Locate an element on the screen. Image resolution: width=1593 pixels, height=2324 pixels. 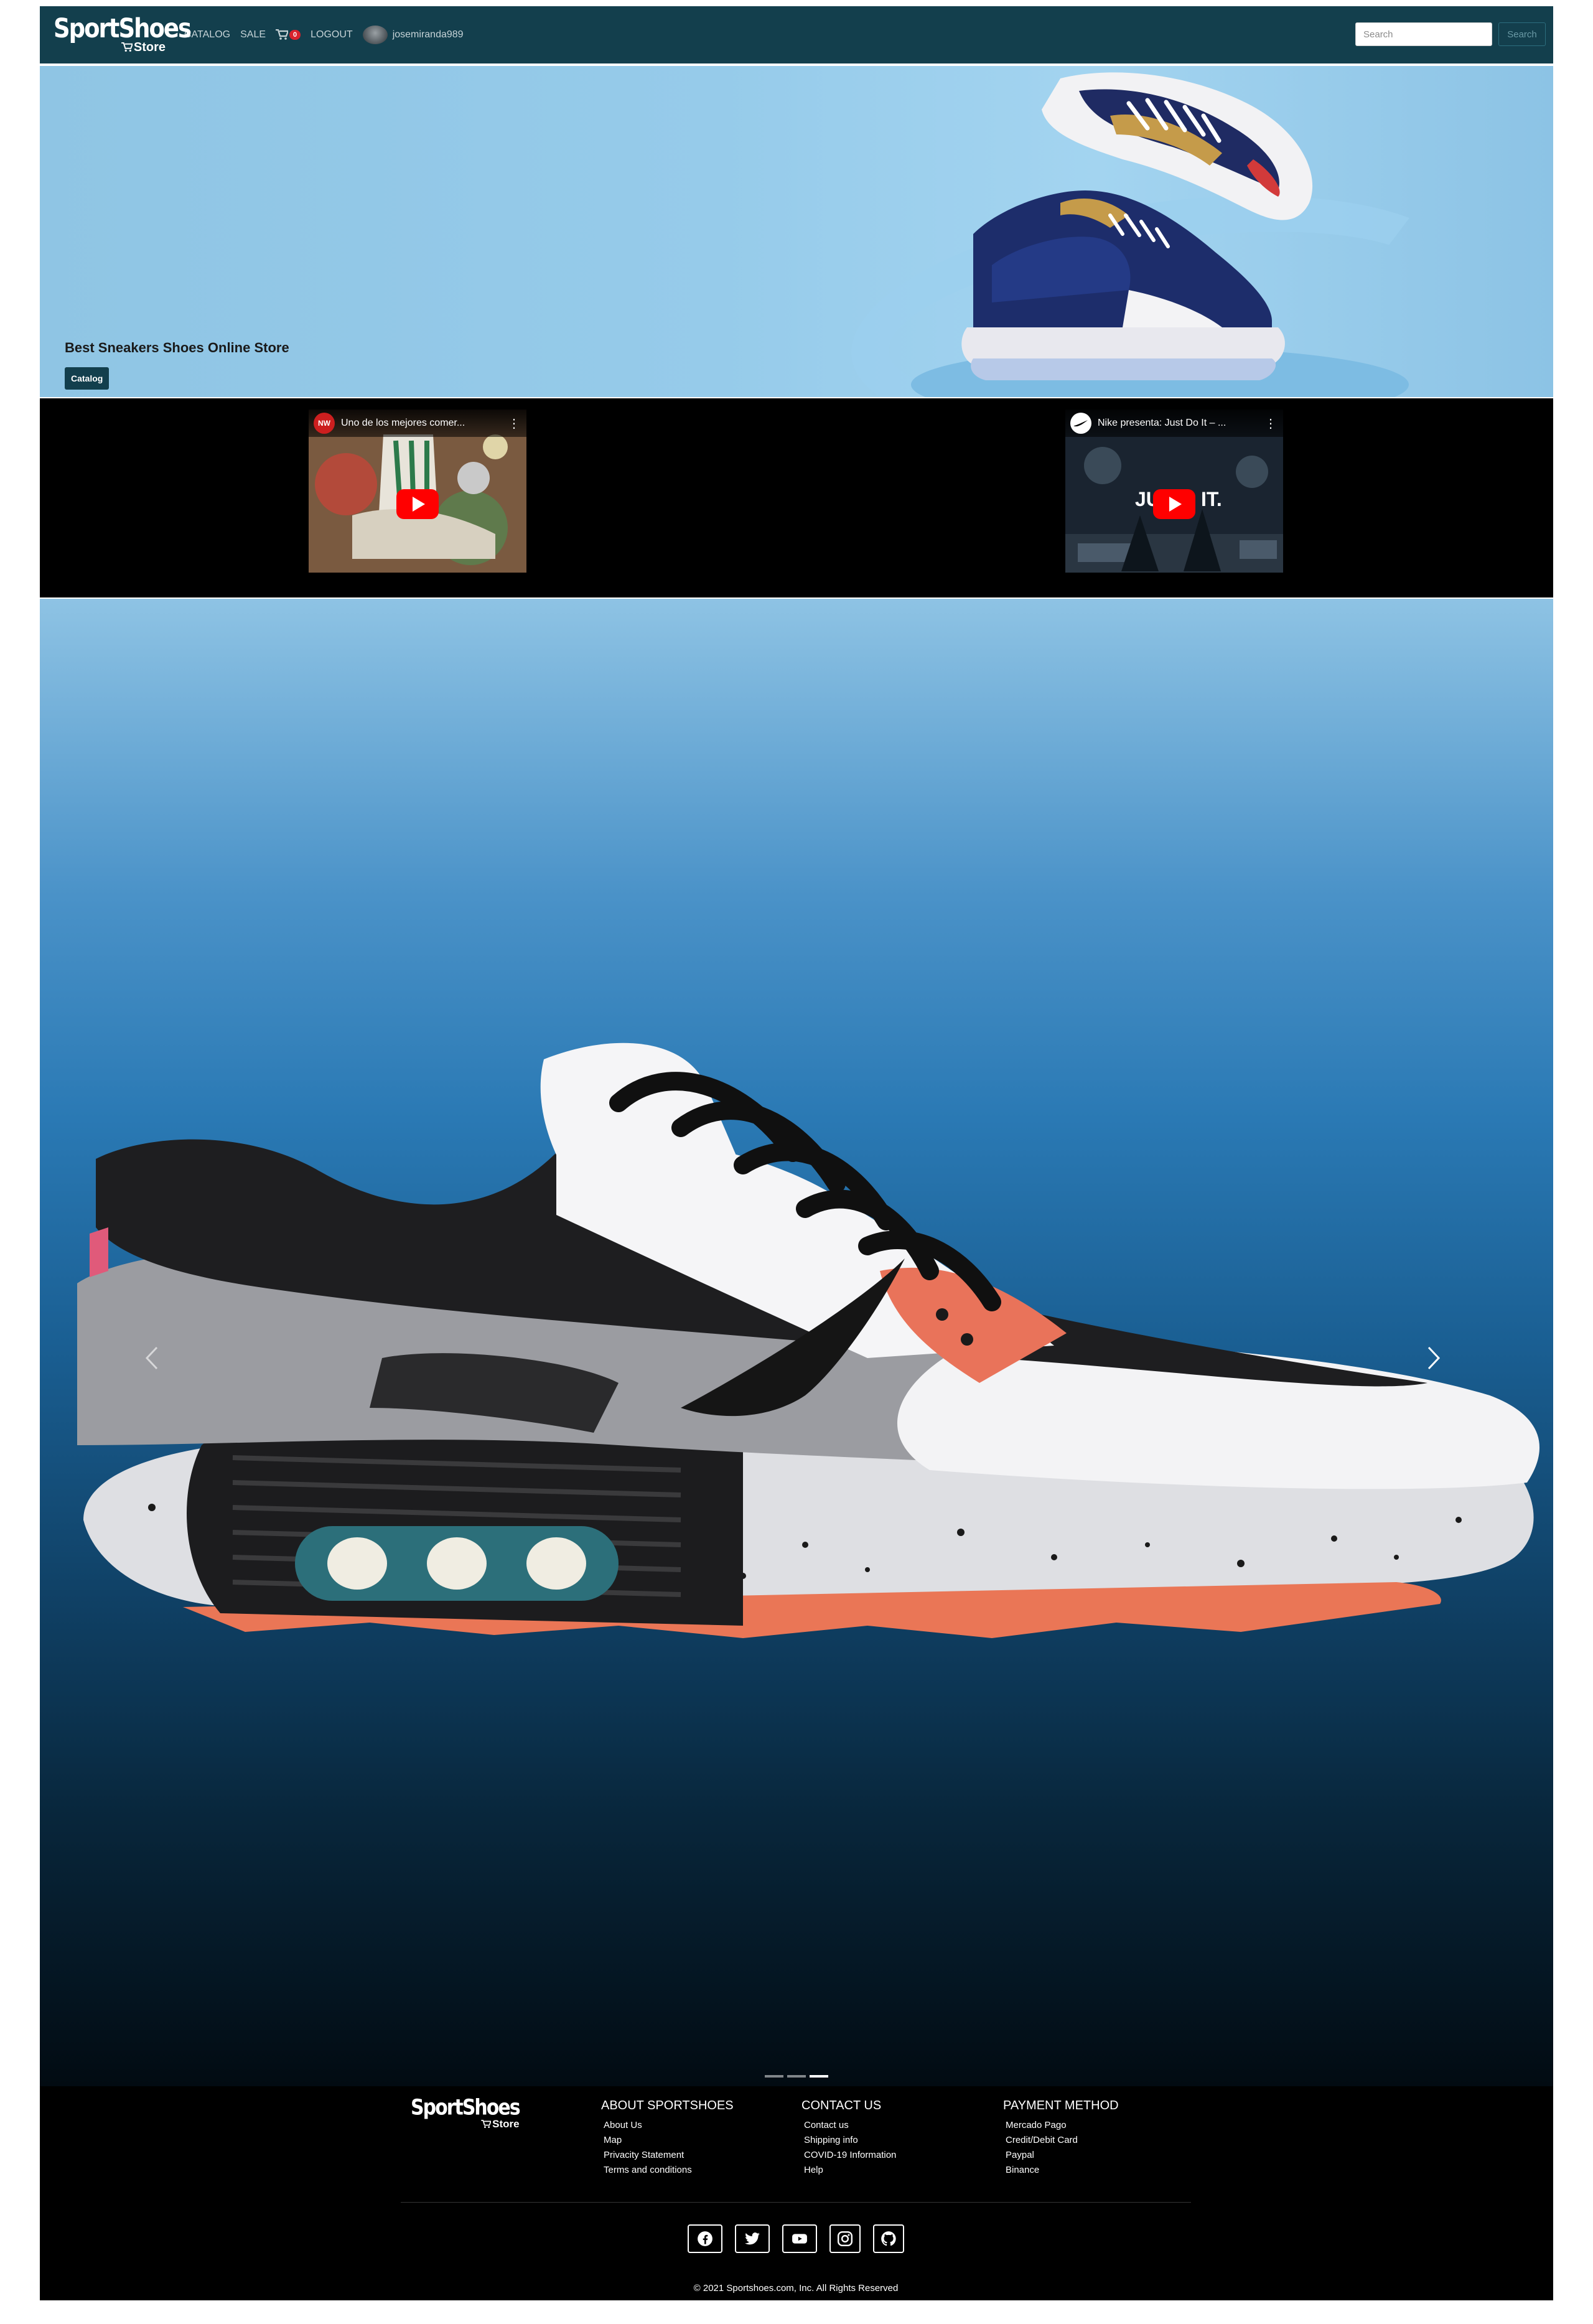
footer-link-contact-us: Contact us is located at coordinates (826, 2125).